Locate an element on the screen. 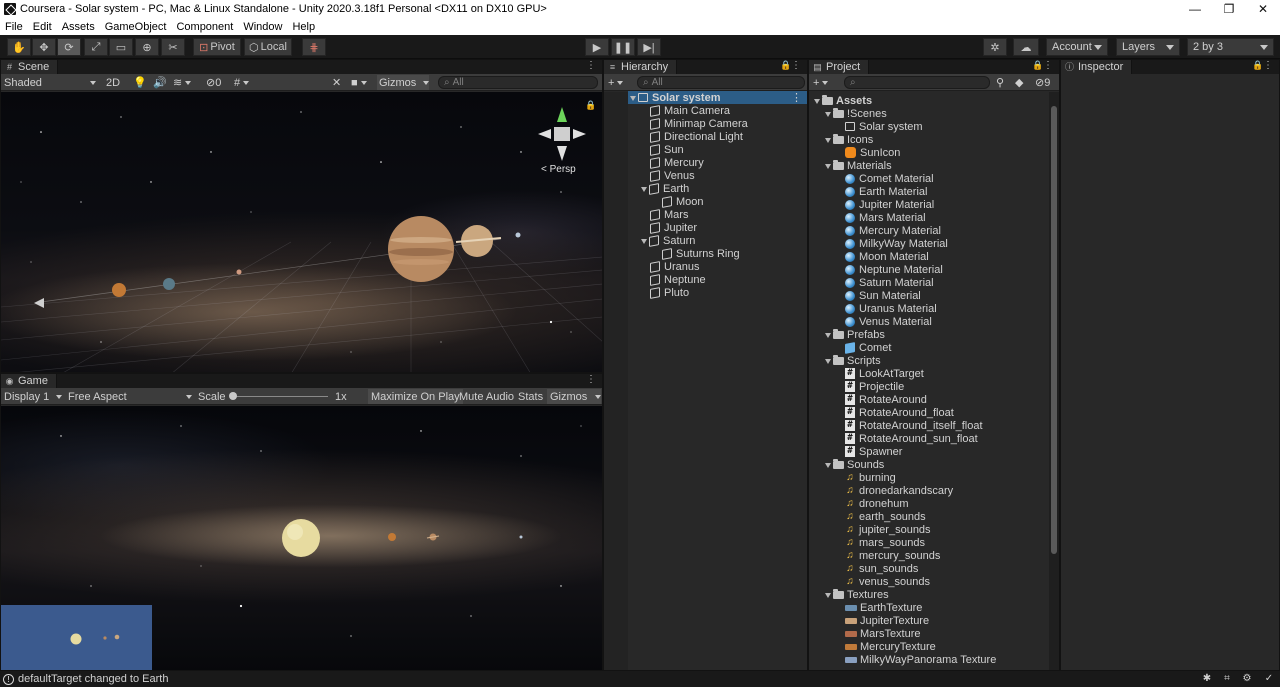  hierarchy-item-suturns-ring: Suturns Ring is located at coordinates (701, 253).